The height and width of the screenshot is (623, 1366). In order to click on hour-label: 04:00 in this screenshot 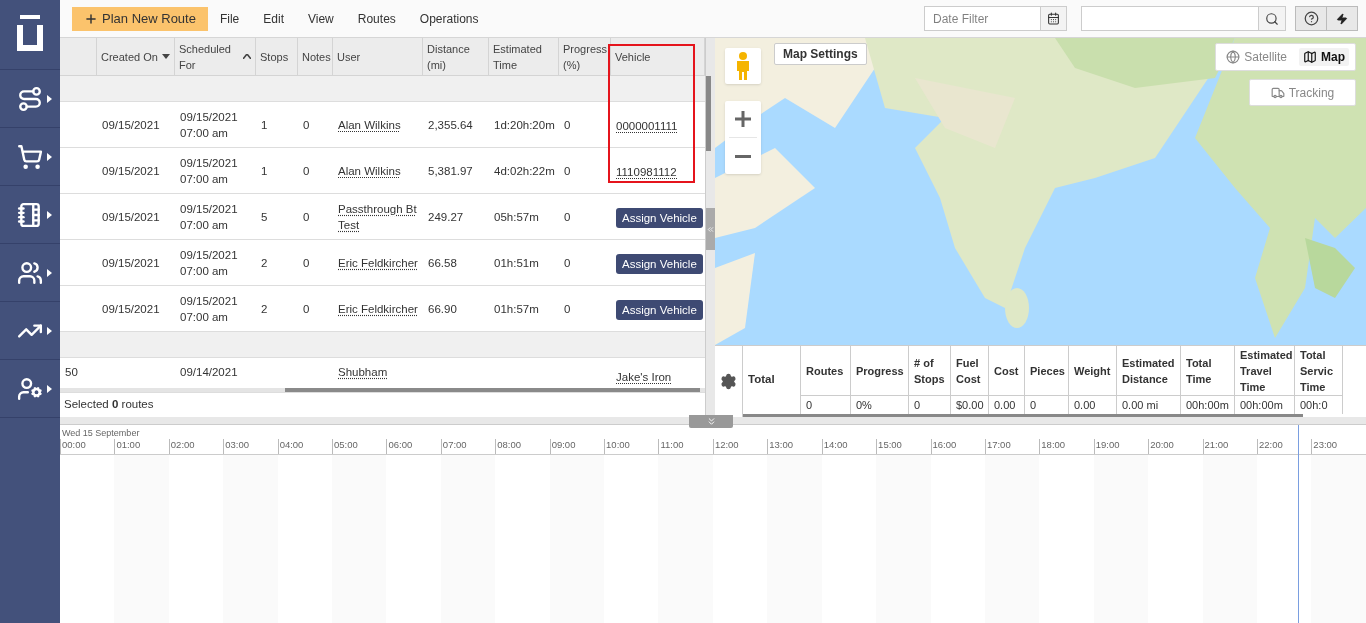, I will do `click(291, 445)`.